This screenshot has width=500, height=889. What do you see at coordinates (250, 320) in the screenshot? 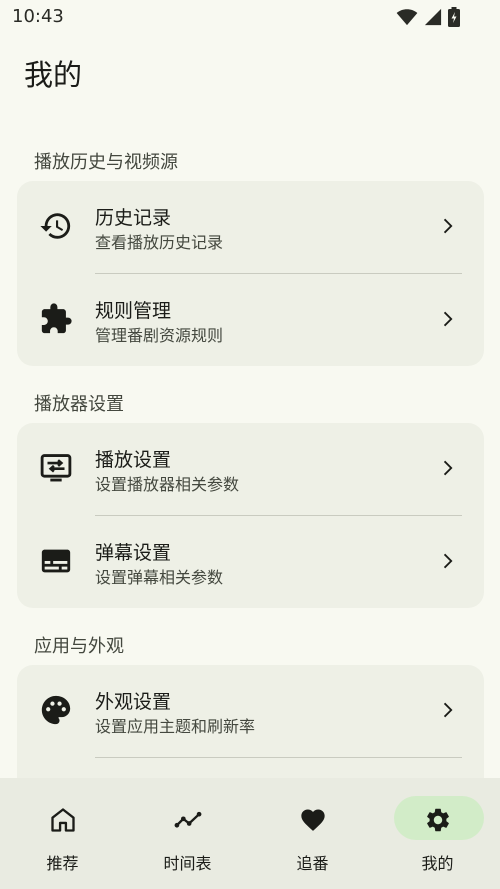
I see `settings-item-rules: 规则管理 管理番剧资源规则` at bounding box center [250, 320].